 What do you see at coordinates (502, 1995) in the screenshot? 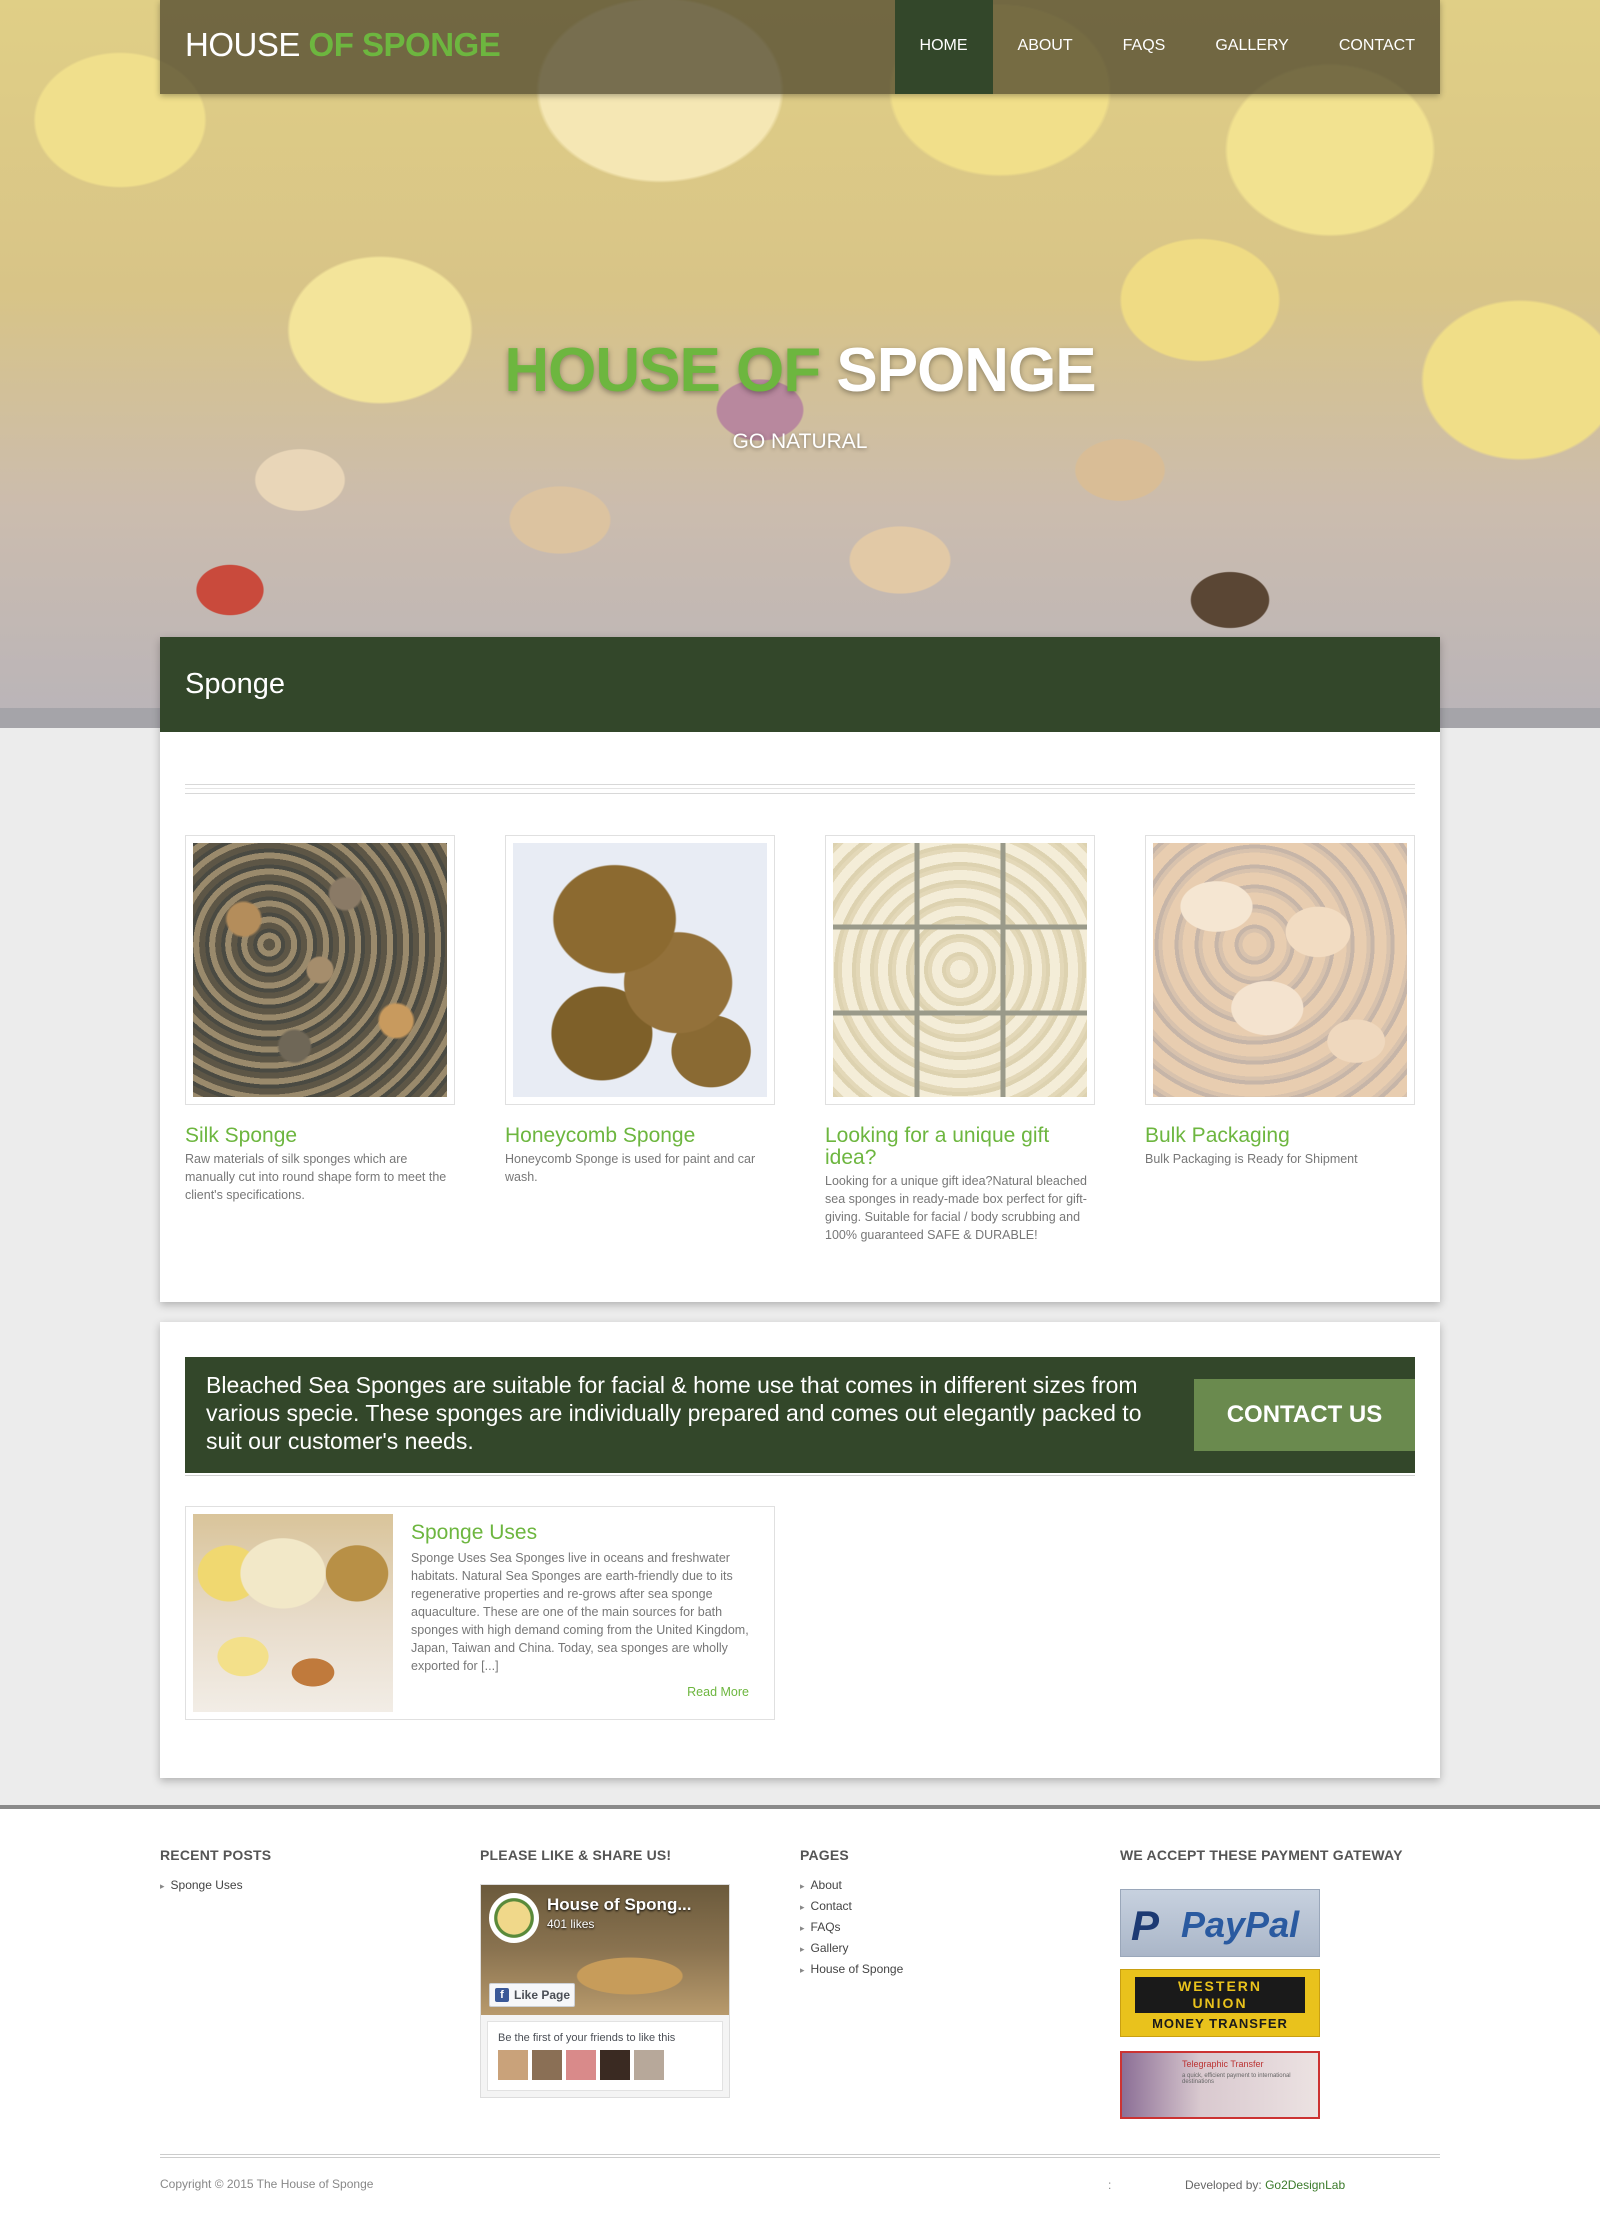
I see `facebook-icon: f` at bounding box center [502, 1995].